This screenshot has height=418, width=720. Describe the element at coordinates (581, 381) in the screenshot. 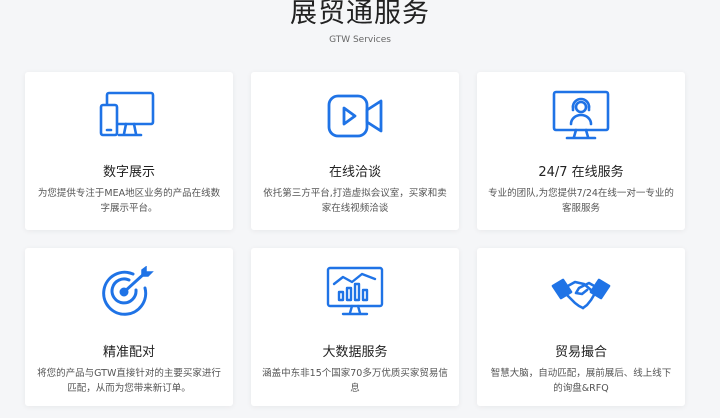

I see `service-description: 智慧大脑，自动匹配，展前展后、线上线下的询盘&RFQ` at that location.